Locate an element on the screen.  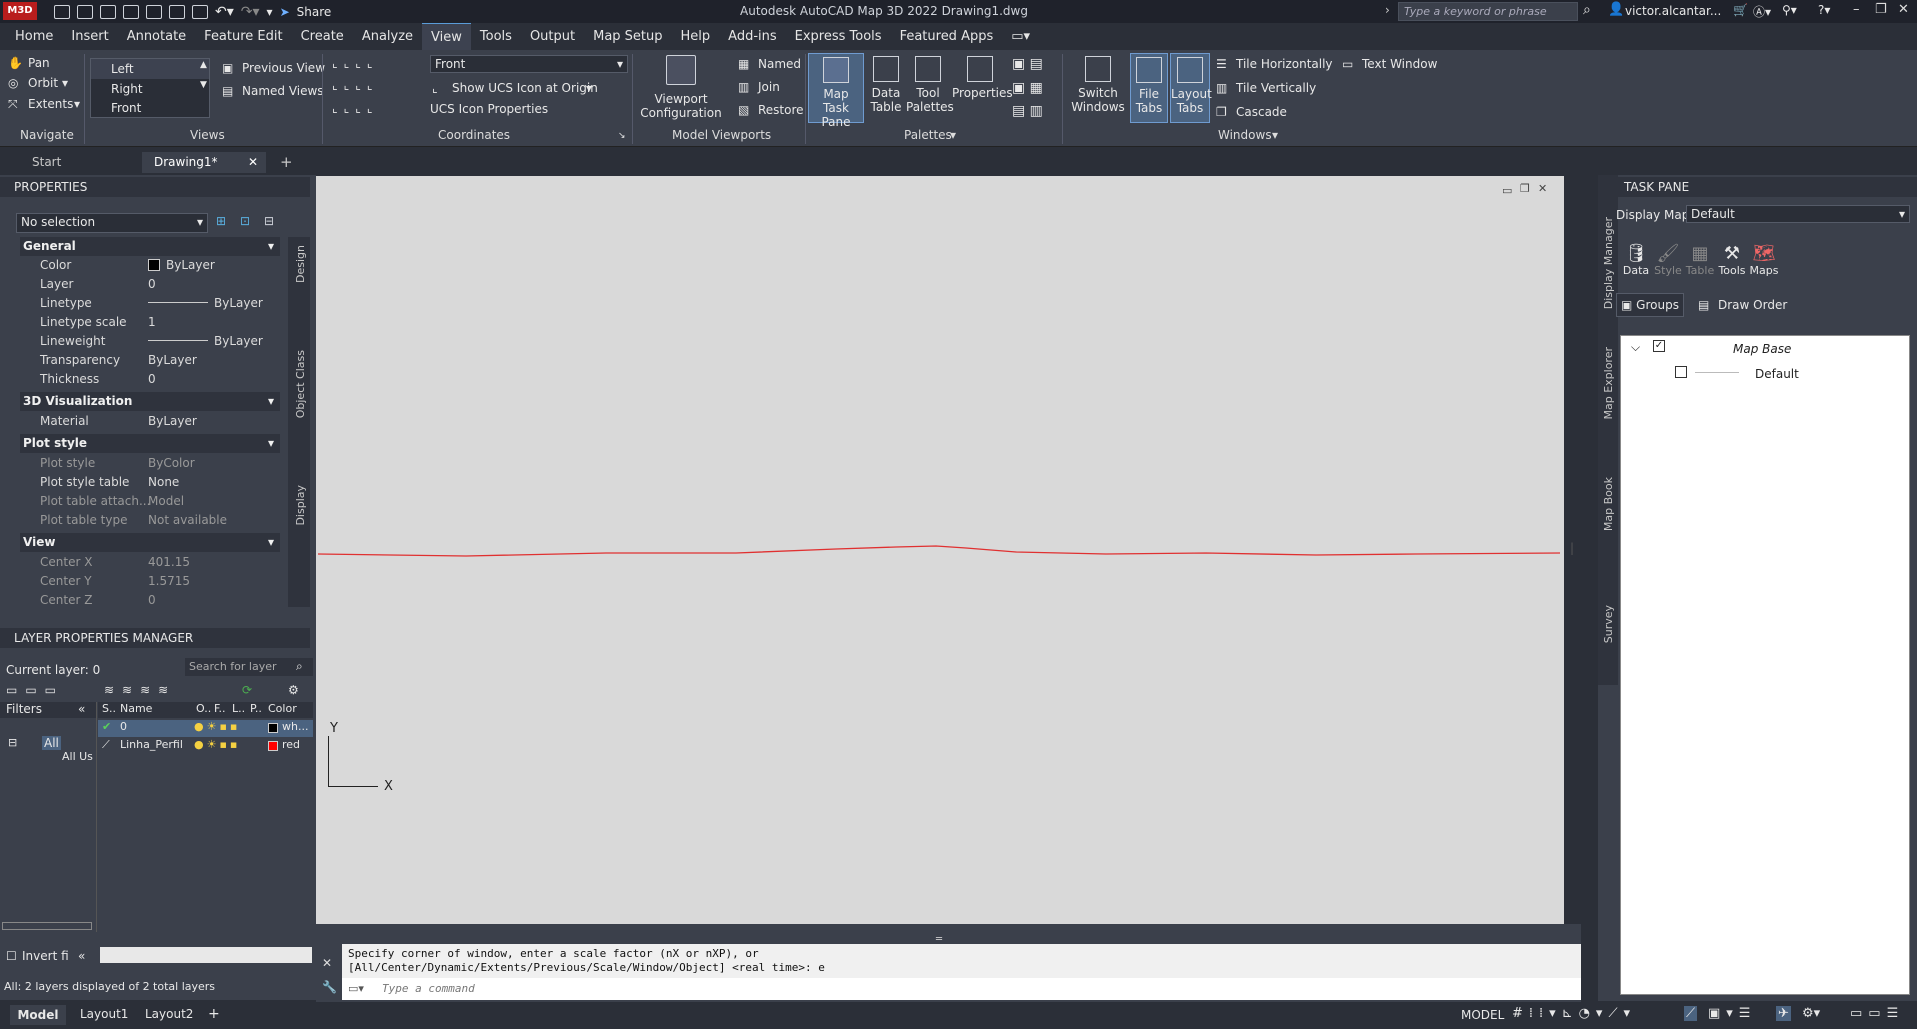
close-icon: ✕ is located at coordinates (327, 963).